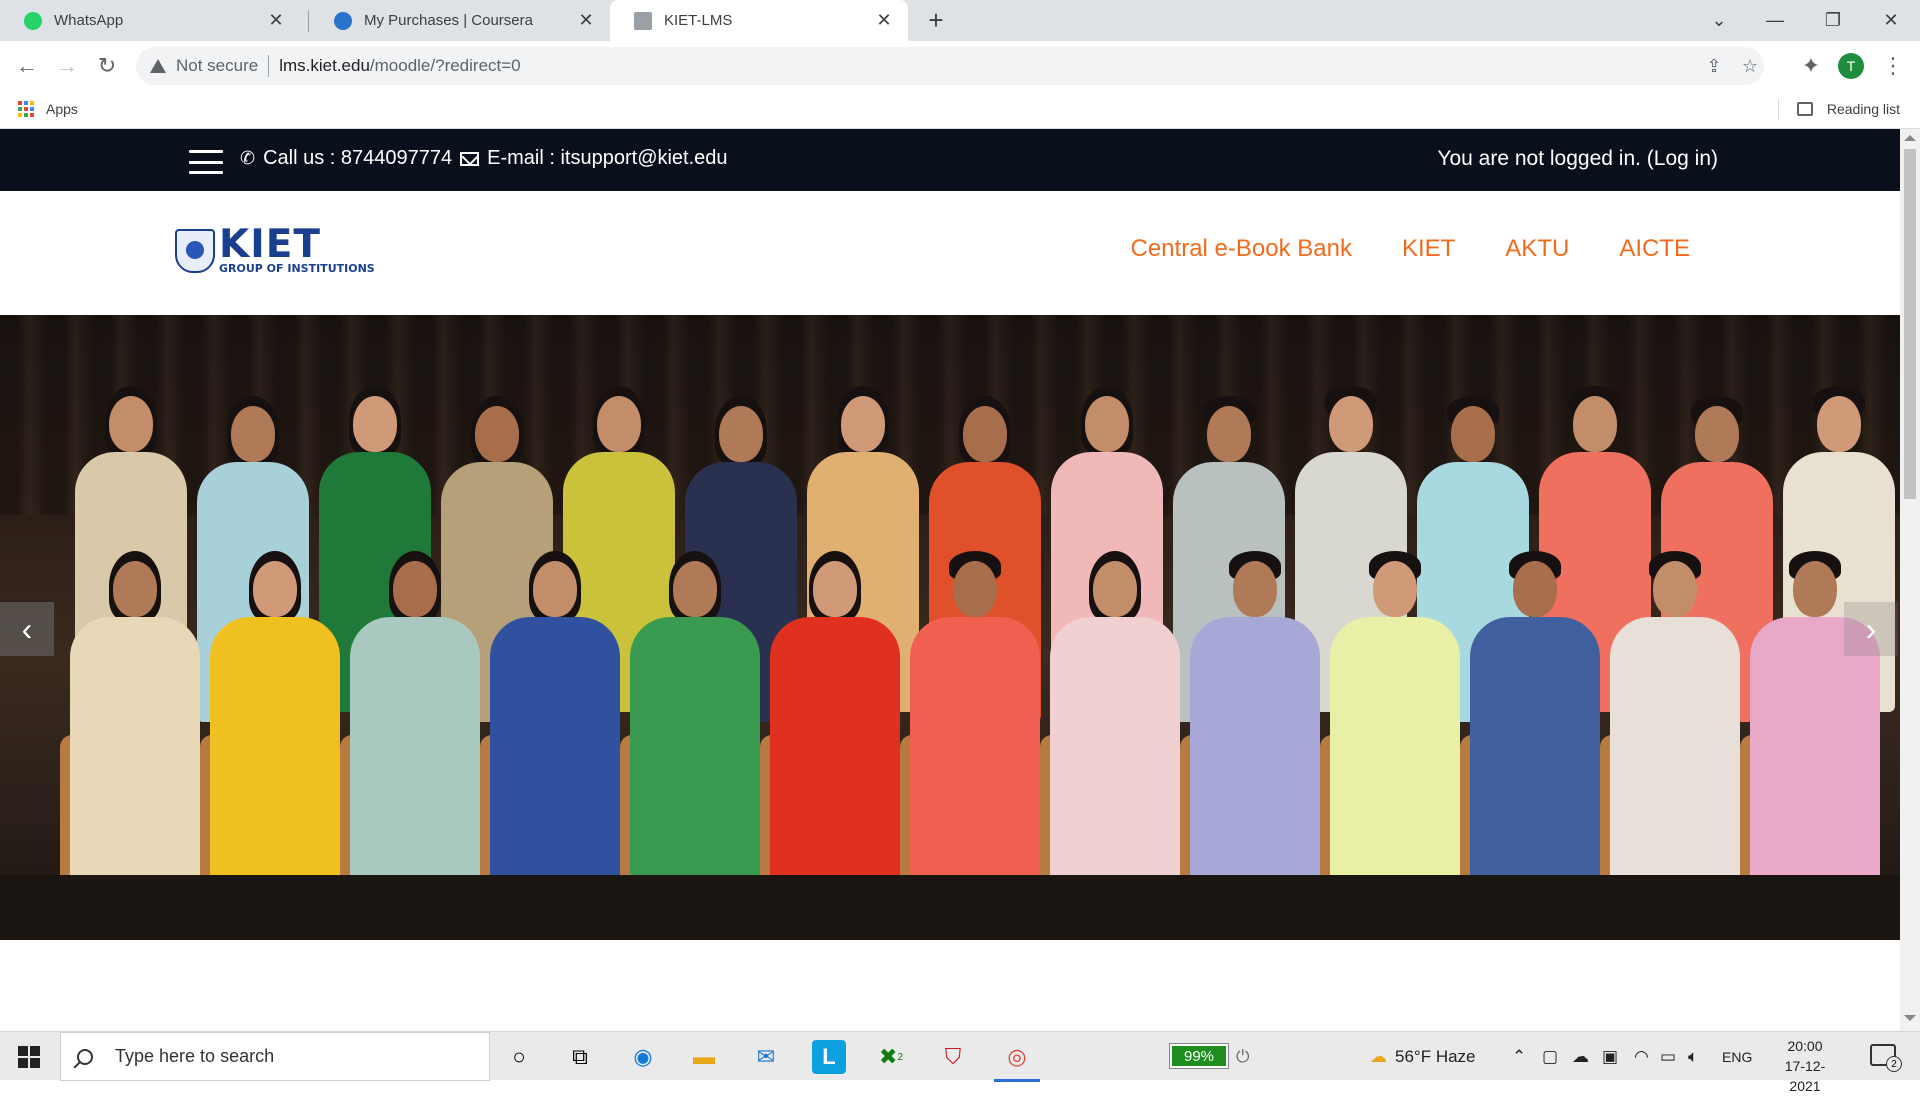 The image size is (1920, 1096). I want to click on task-view-icon: ⧉, so click(580, 1057).